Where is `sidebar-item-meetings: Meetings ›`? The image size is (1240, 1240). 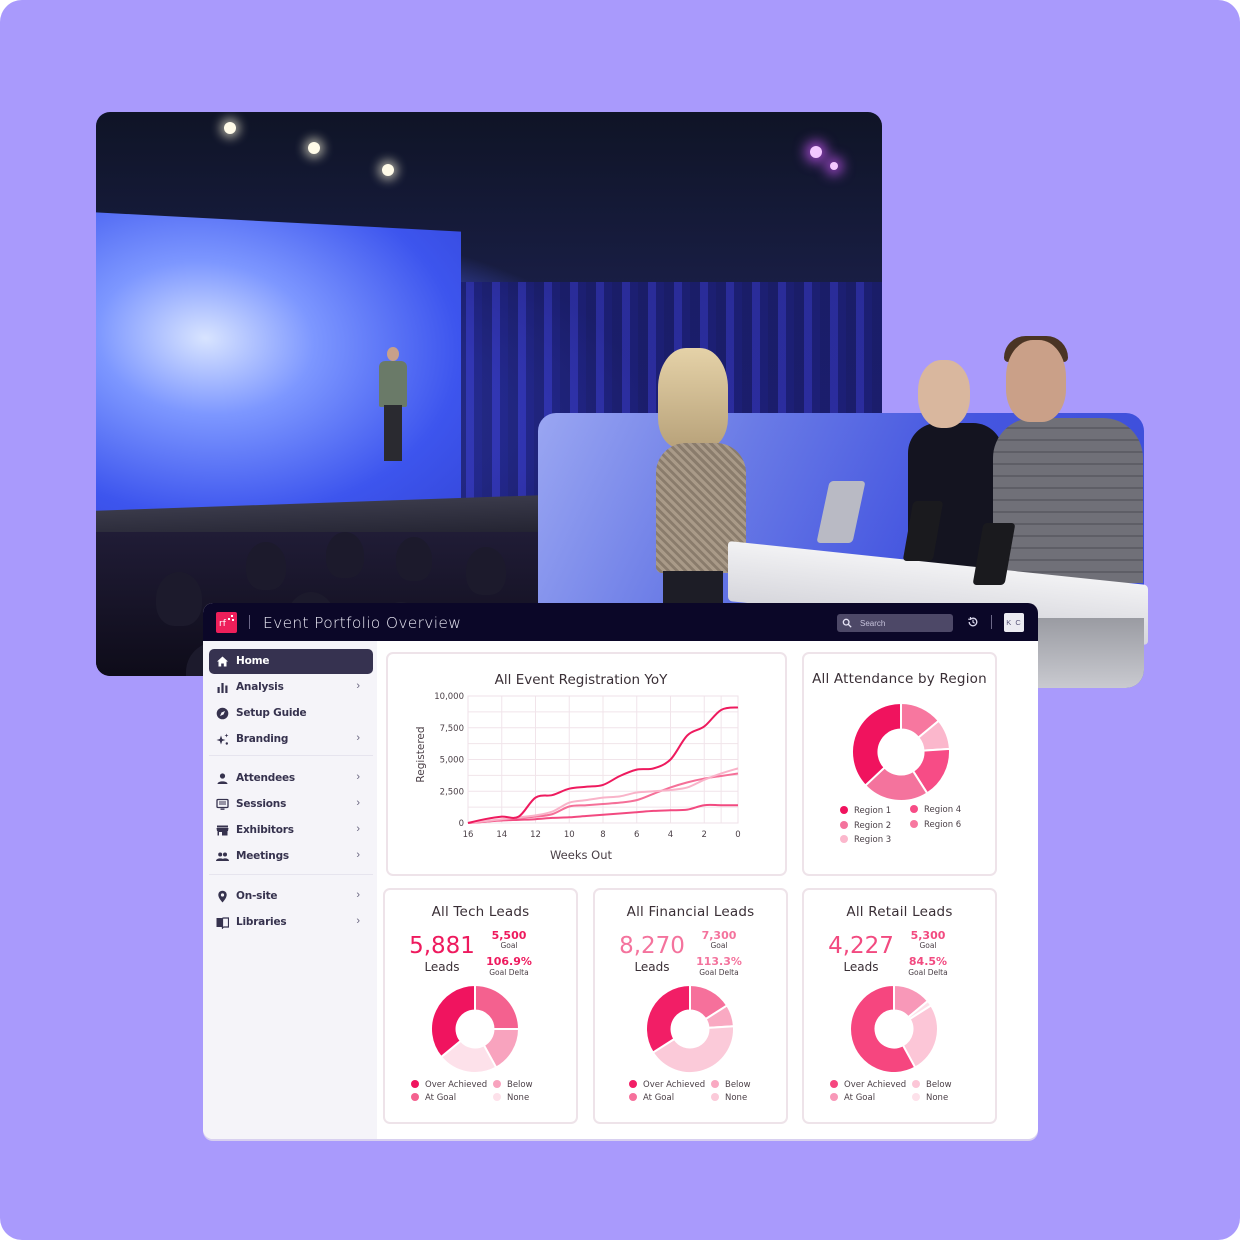
sidebar-item-meetings: Meetings › is located at coordinates (291, 856).